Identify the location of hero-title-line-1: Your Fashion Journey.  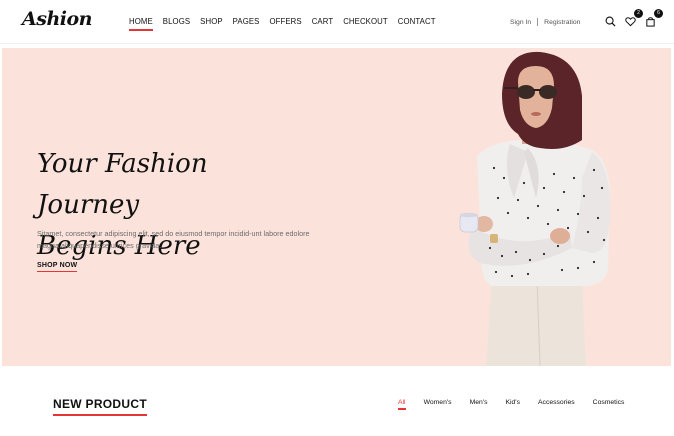
(122, 184).